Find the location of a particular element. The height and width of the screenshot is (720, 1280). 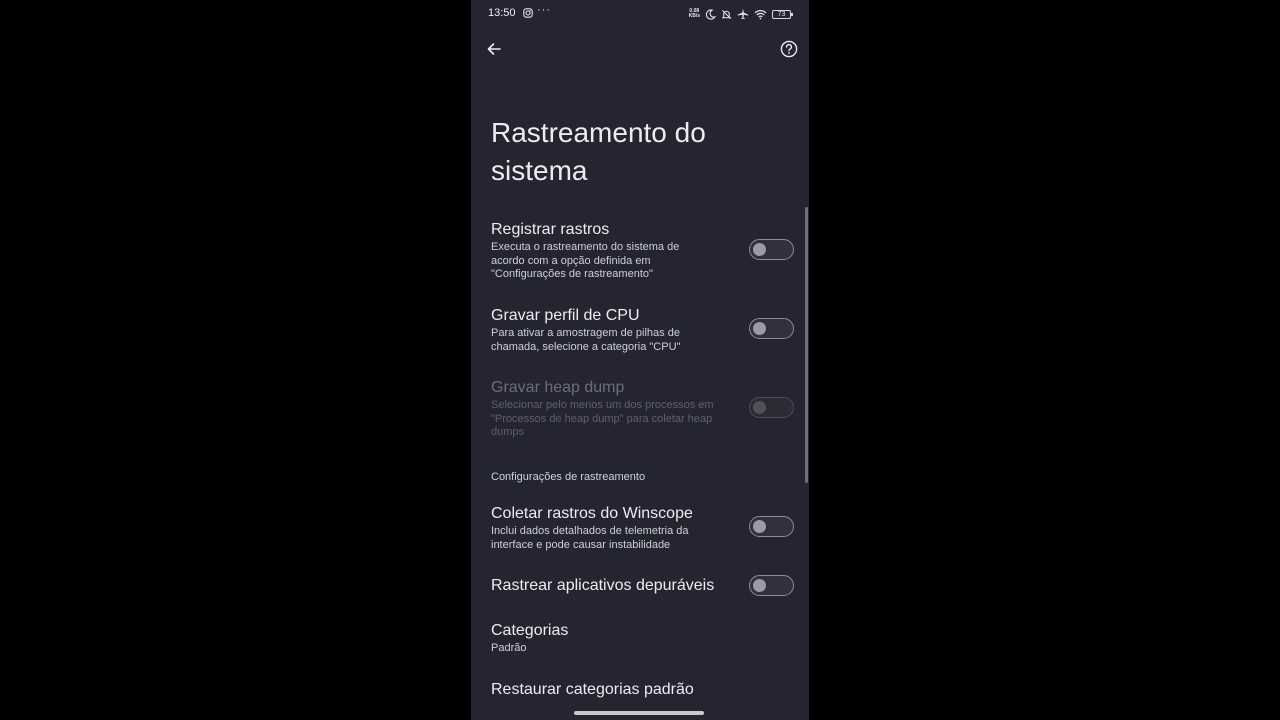

airplane-icon is located at coordinates (743, 14).